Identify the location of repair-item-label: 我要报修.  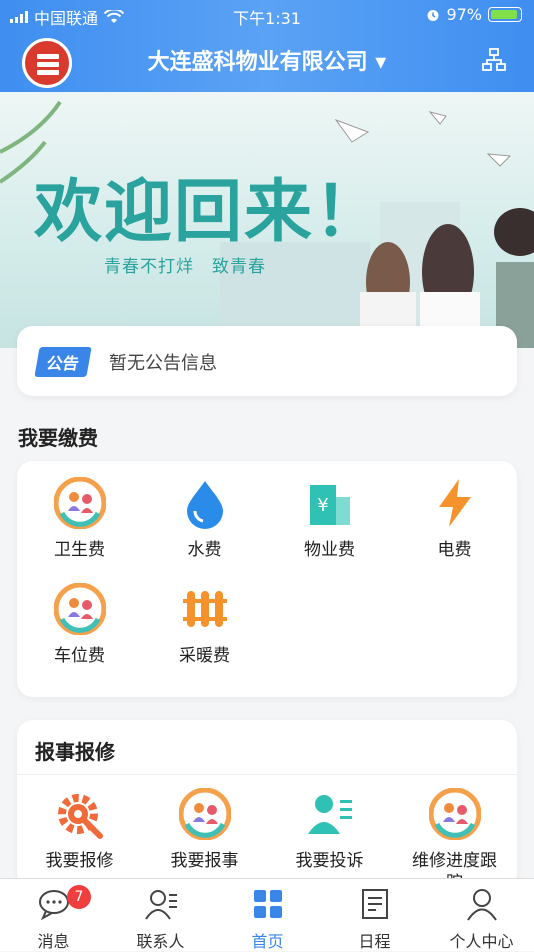
(79, 861).